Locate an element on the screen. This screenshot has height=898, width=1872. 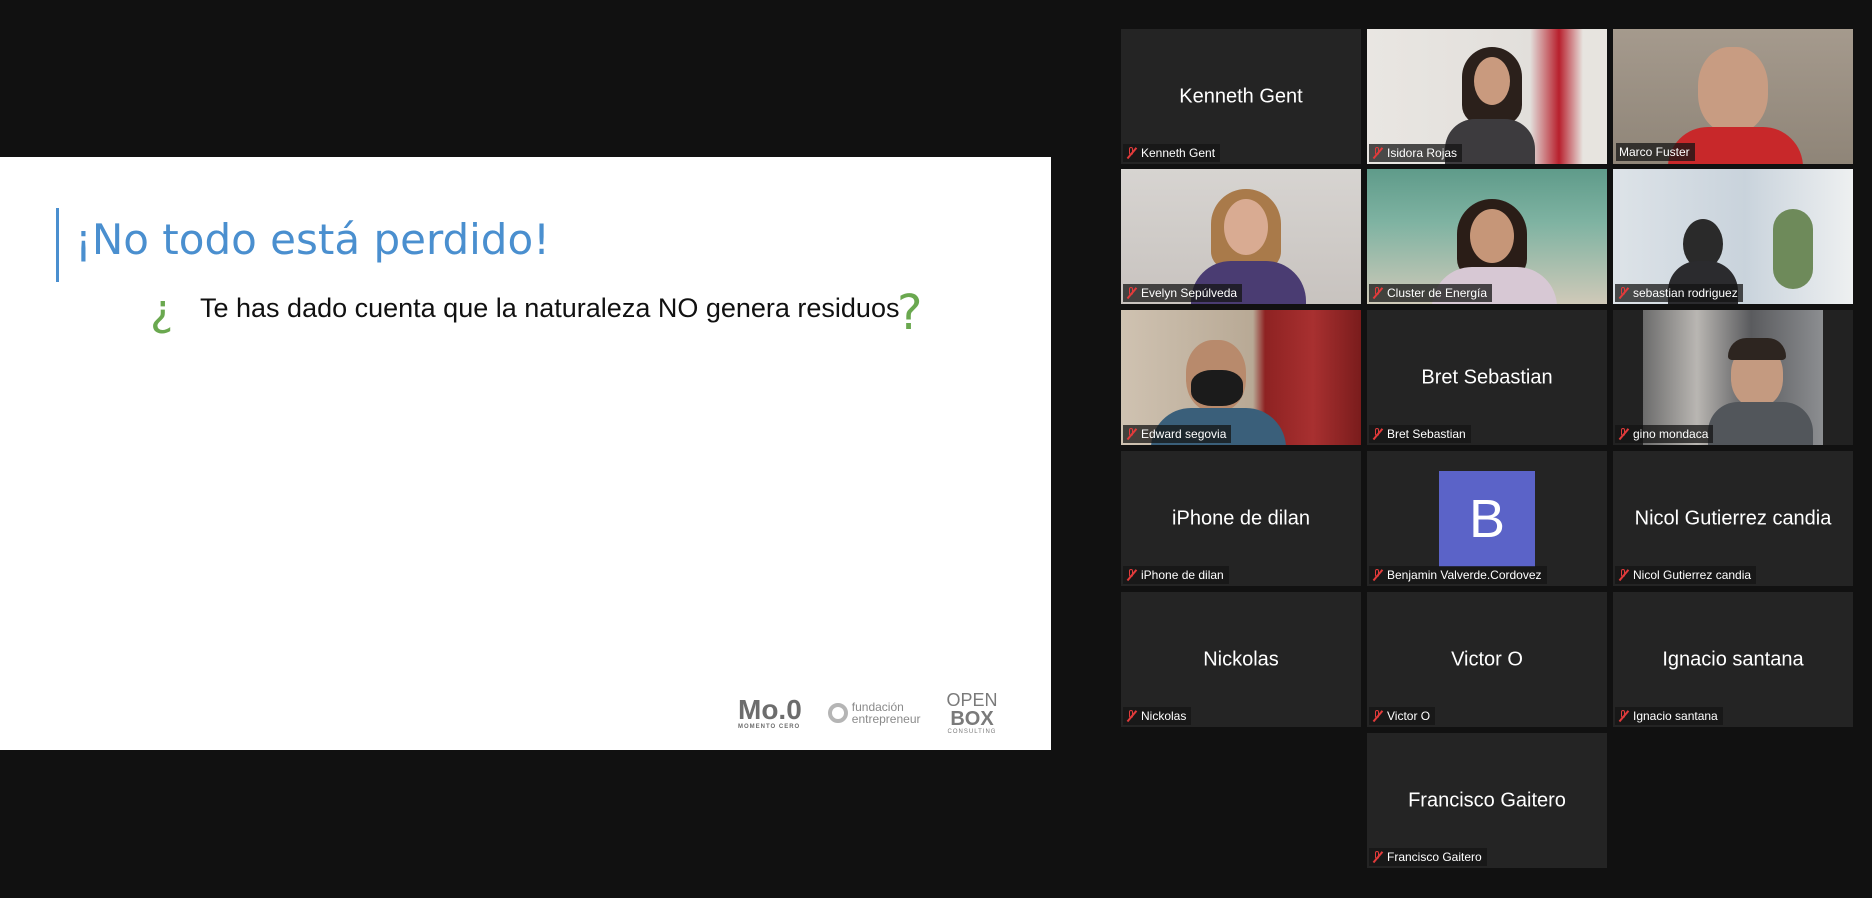
name-tag: Evelyn Sepúlveda is located at coordinates (1183, 293).